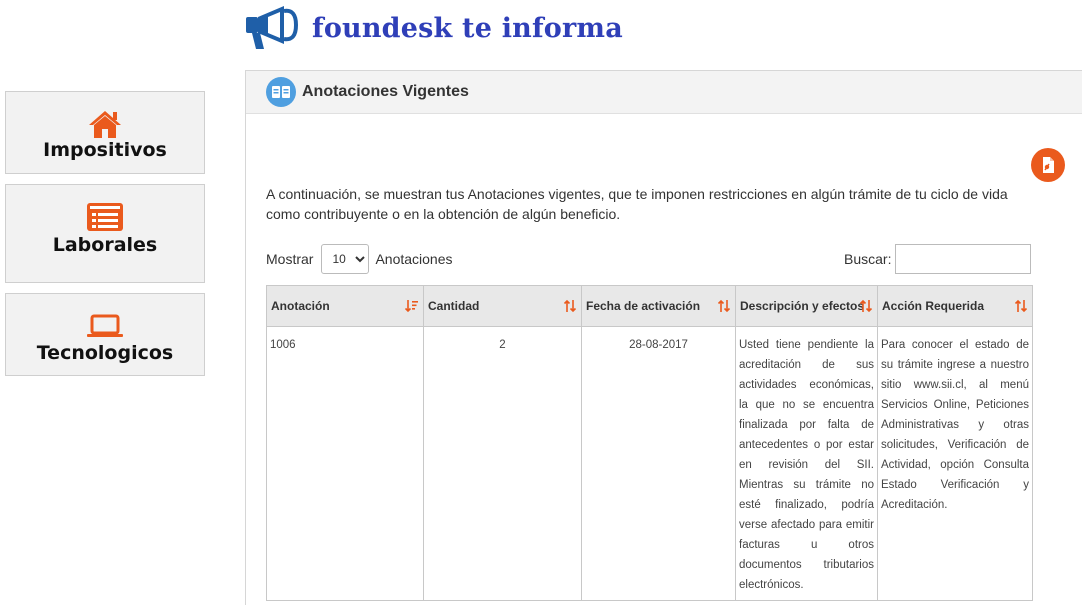 Image resolution: width=1082 pixels, height=605 pixels. I want to click on column-header-accion: Acción Requerida, so click(955, 306).